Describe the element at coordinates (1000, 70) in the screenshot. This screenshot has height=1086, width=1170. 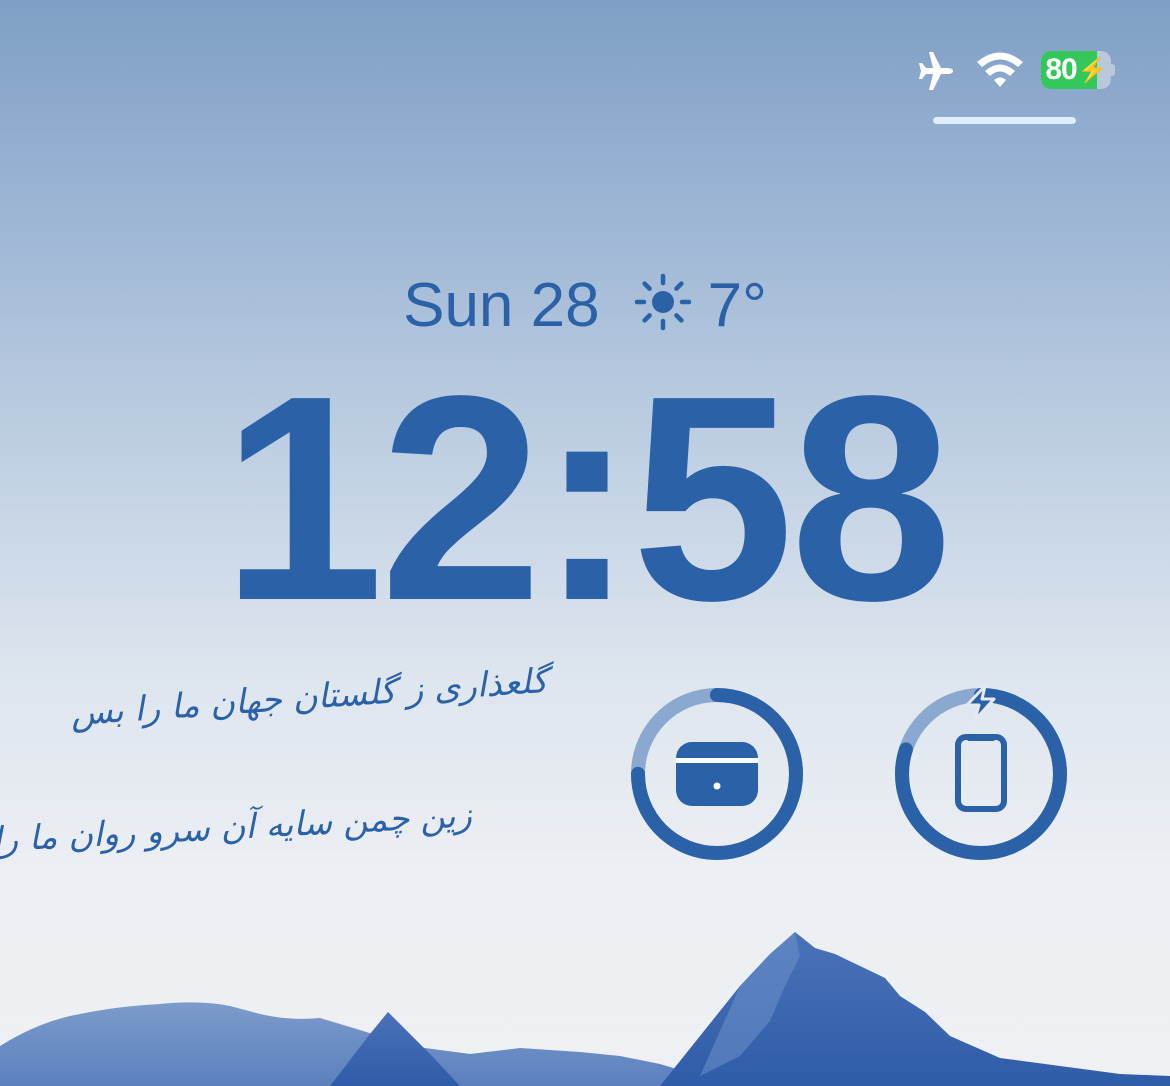
I see `wifi-icon` at that location.